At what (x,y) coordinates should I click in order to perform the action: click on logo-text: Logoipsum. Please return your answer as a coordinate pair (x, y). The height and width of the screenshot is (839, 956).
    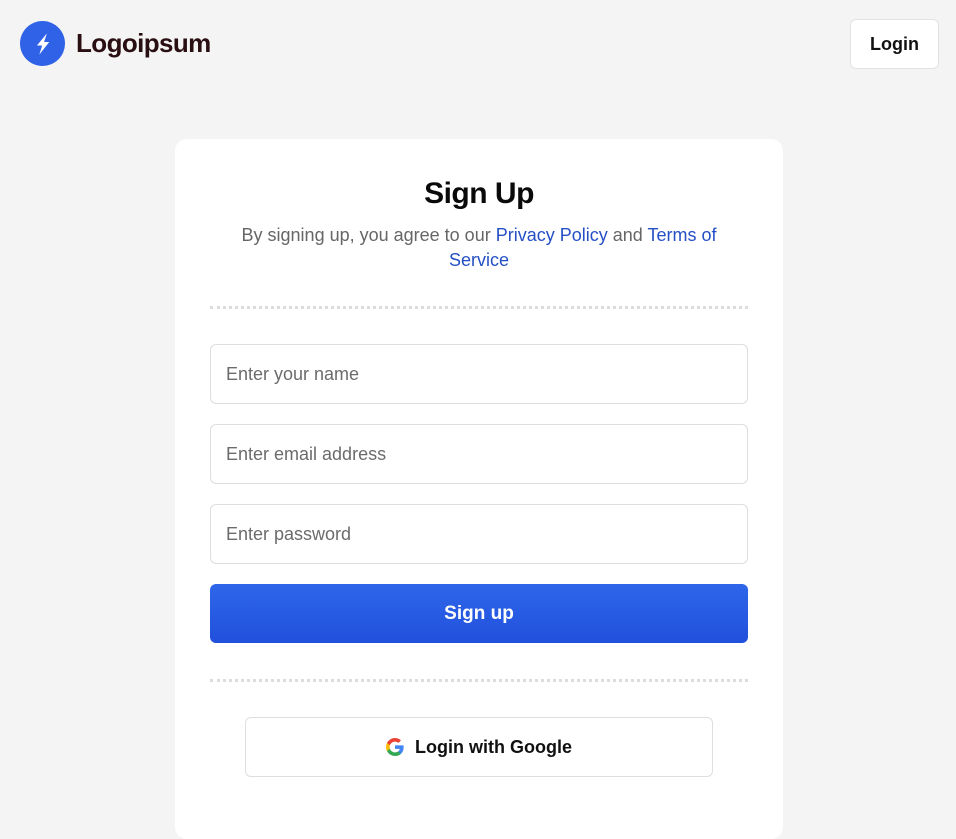
    Looking at the image, I should click on (143, 43).